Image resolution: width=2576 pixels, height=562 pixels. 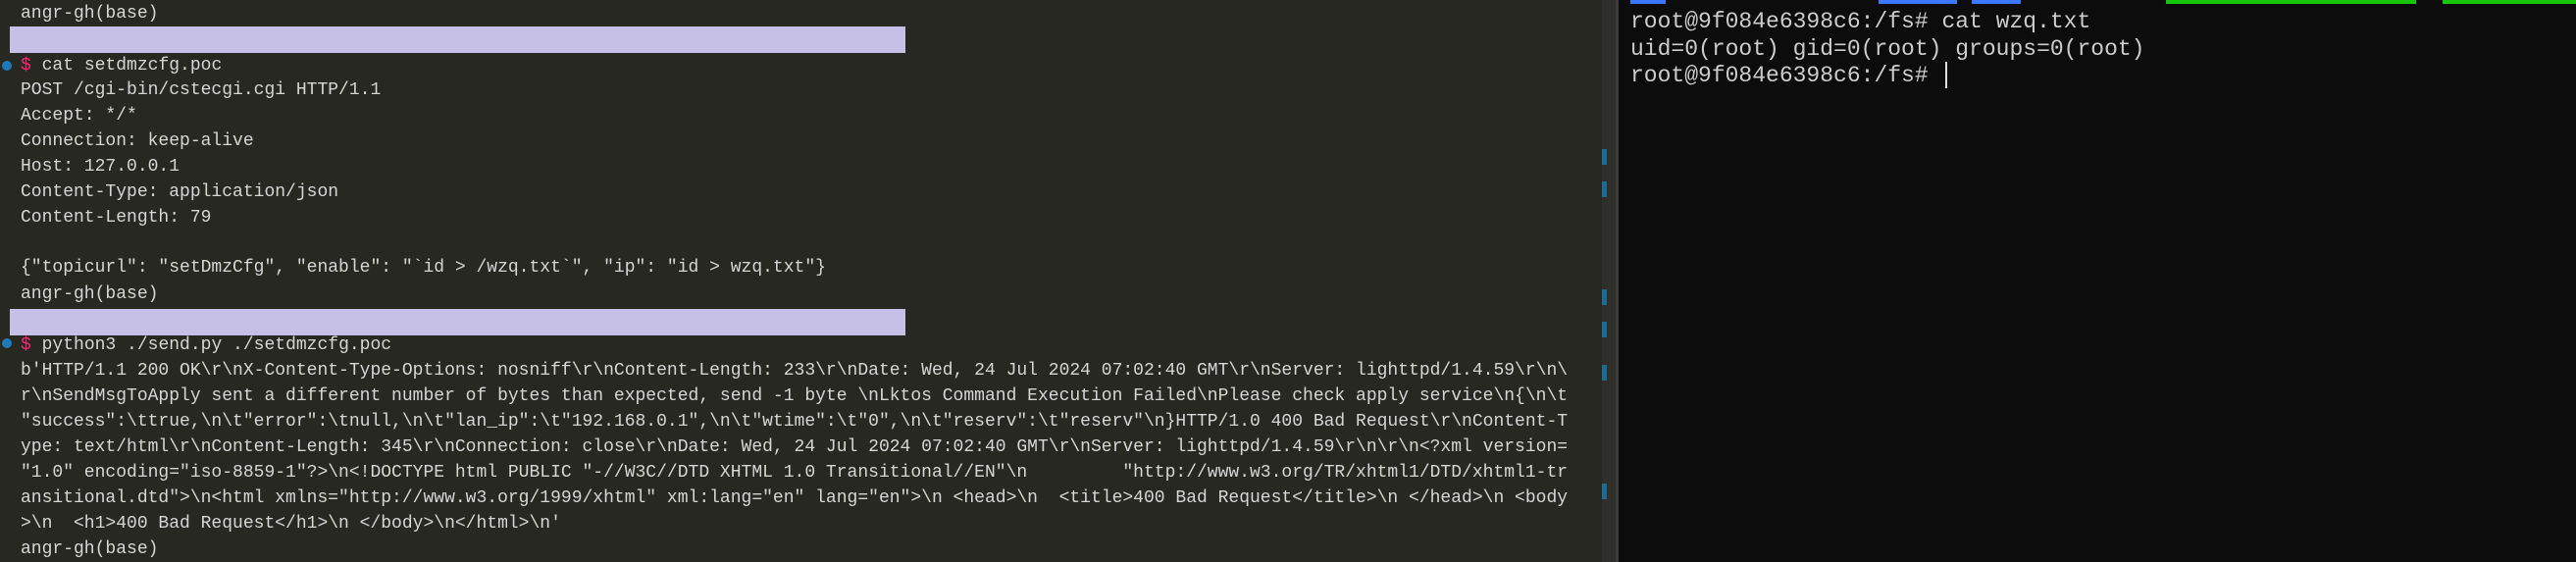 I want to click on left-pane-scrollbar, so click(x=1609, y=281).